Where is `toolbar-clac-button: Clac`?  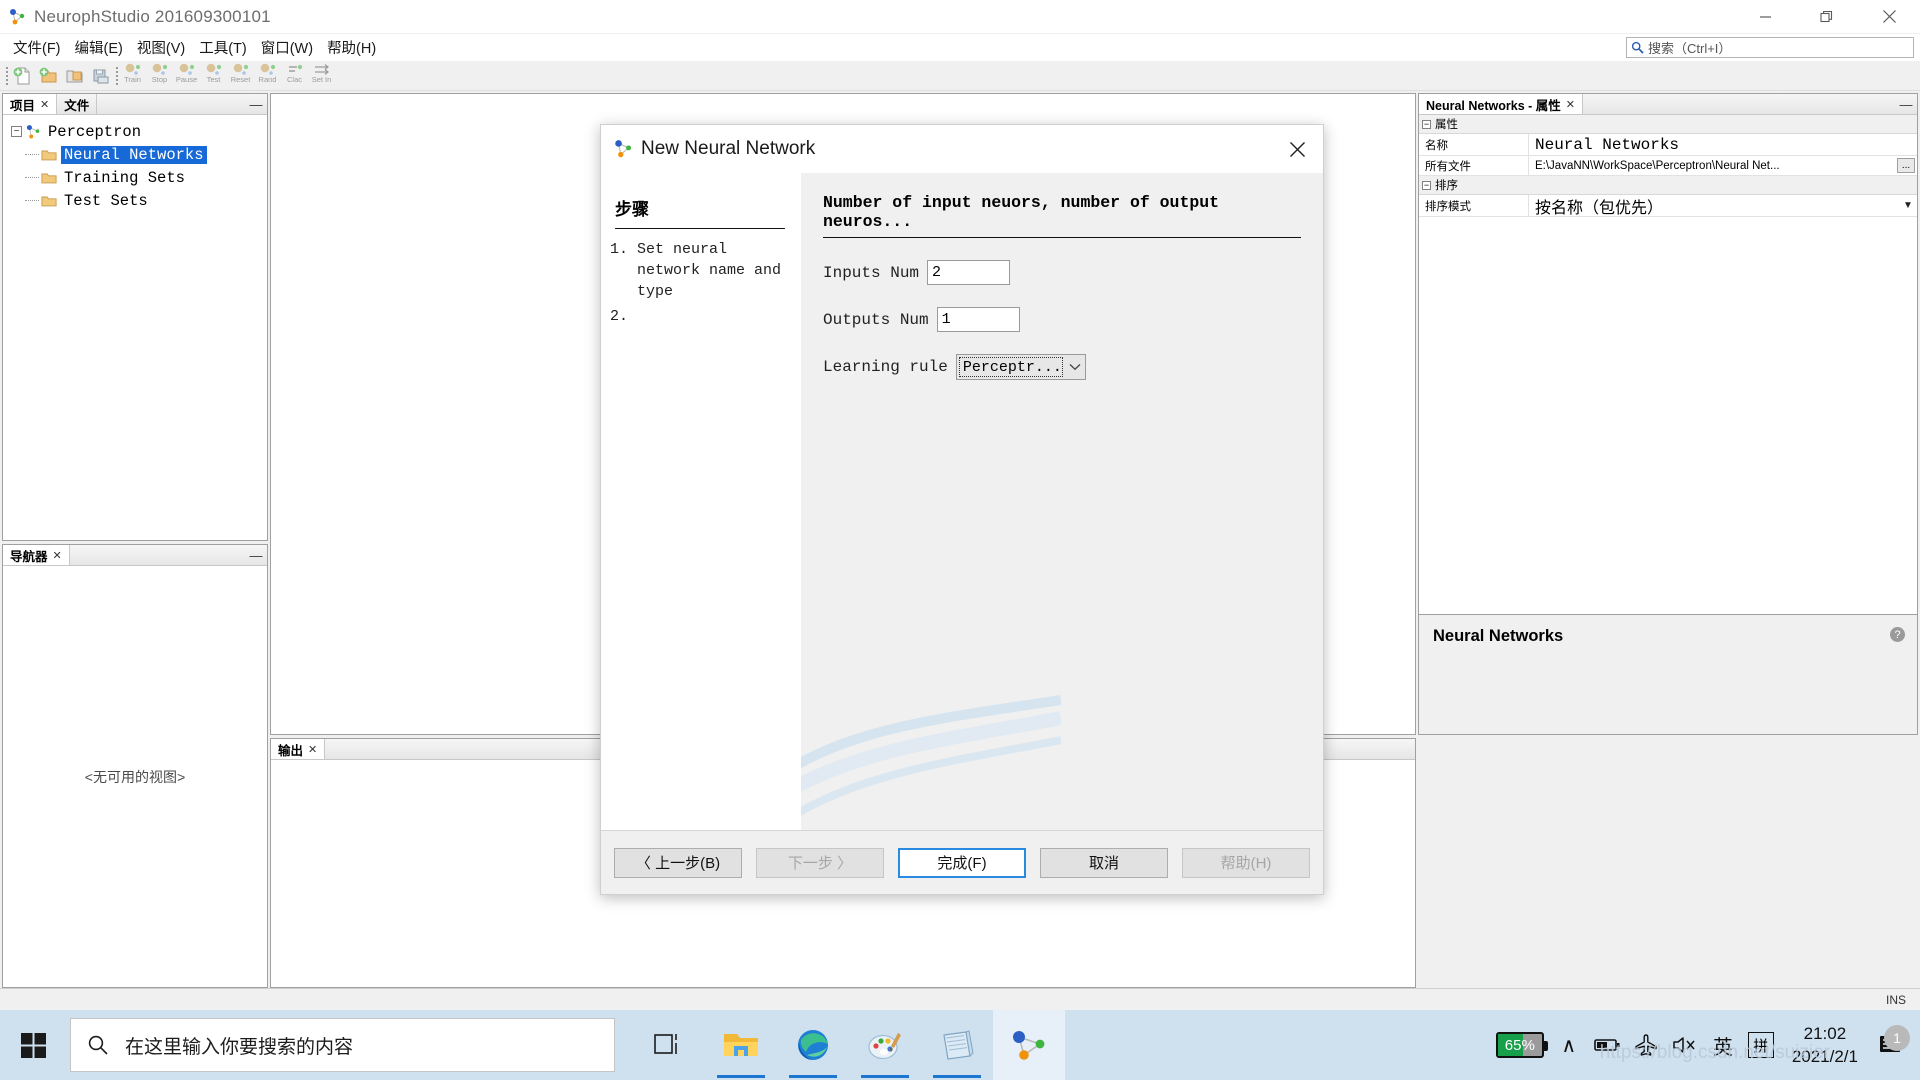
toolbar-clac-button: Clac is located at coordinates (294, 76).